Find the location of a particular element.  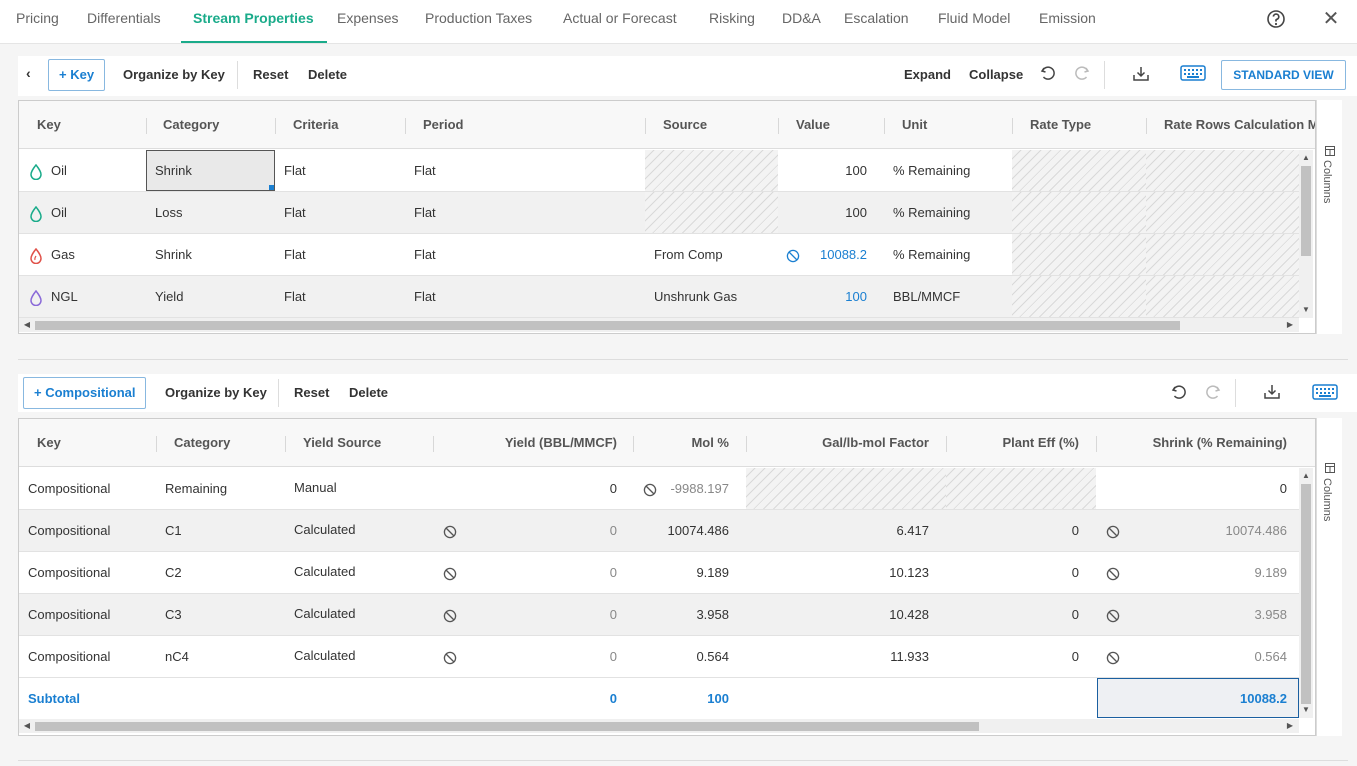

category-cell: nC4 is located at coordinates (177, 656).